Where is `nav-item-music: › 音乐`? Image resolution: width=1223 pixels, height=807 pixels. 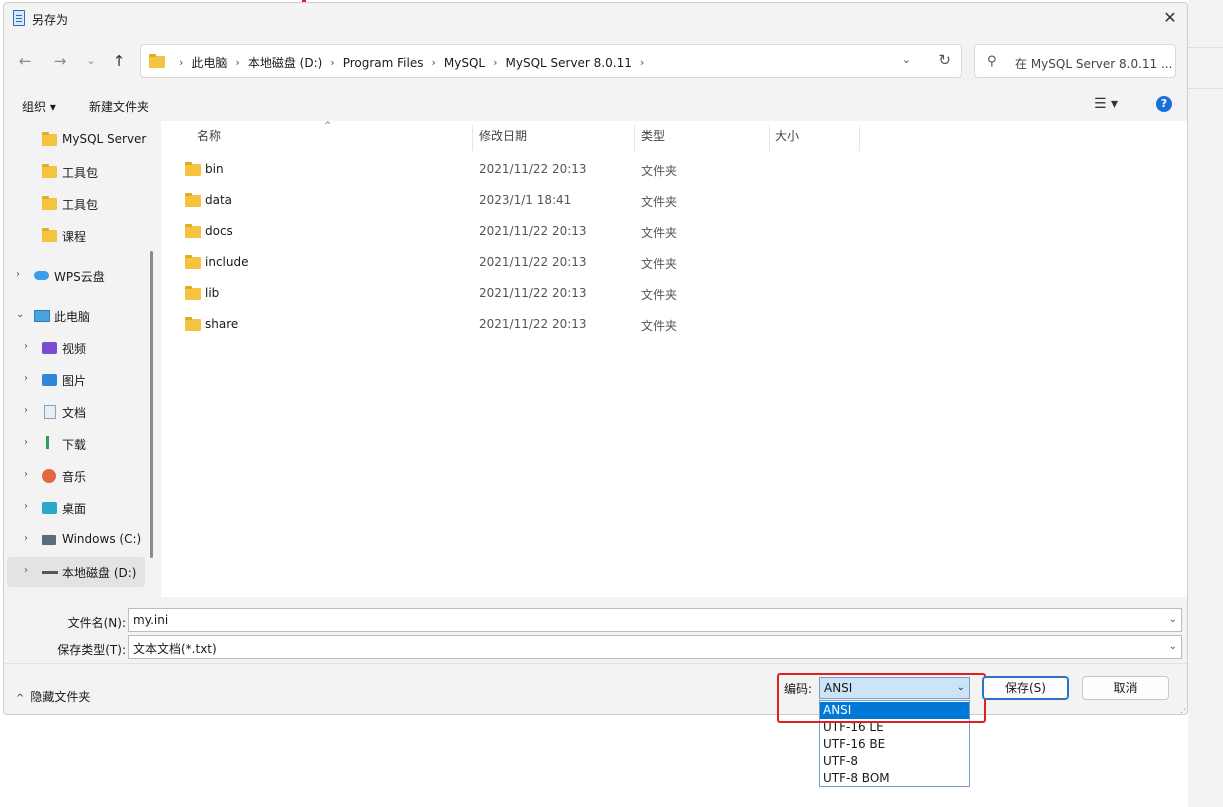
nav-item-music: › 音乐 is located at coordinates (79, 476).